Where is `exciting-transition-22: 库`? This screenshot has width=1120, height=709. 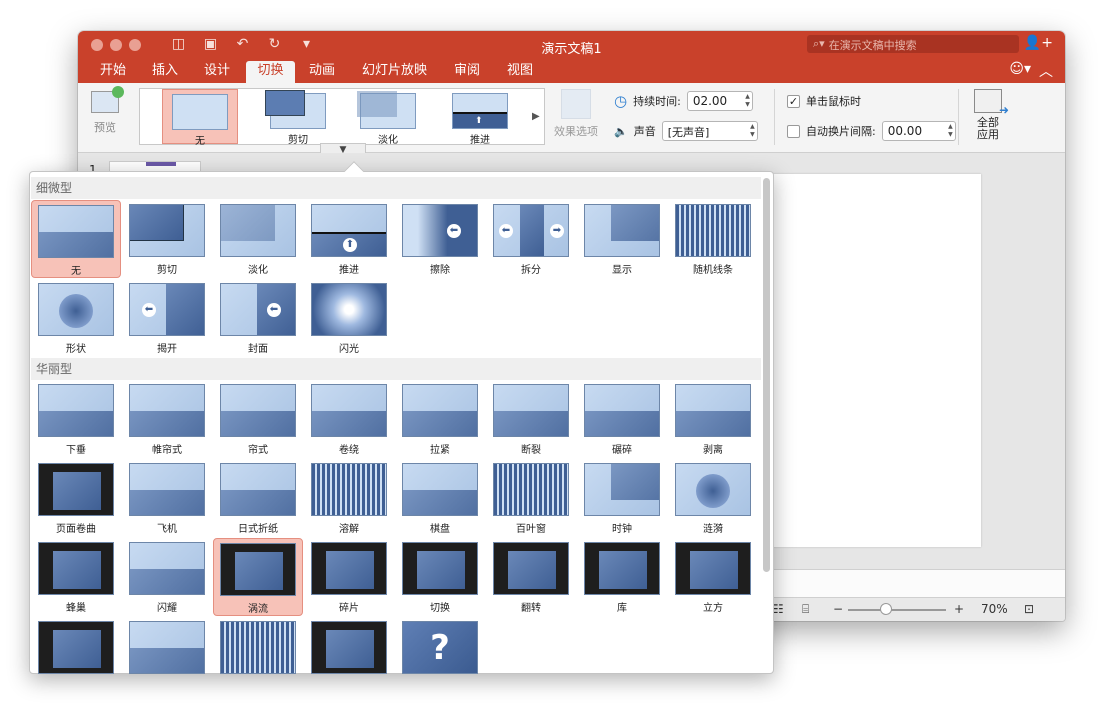 exciting-transition-22: 库 is located at coordinates (622, 577).